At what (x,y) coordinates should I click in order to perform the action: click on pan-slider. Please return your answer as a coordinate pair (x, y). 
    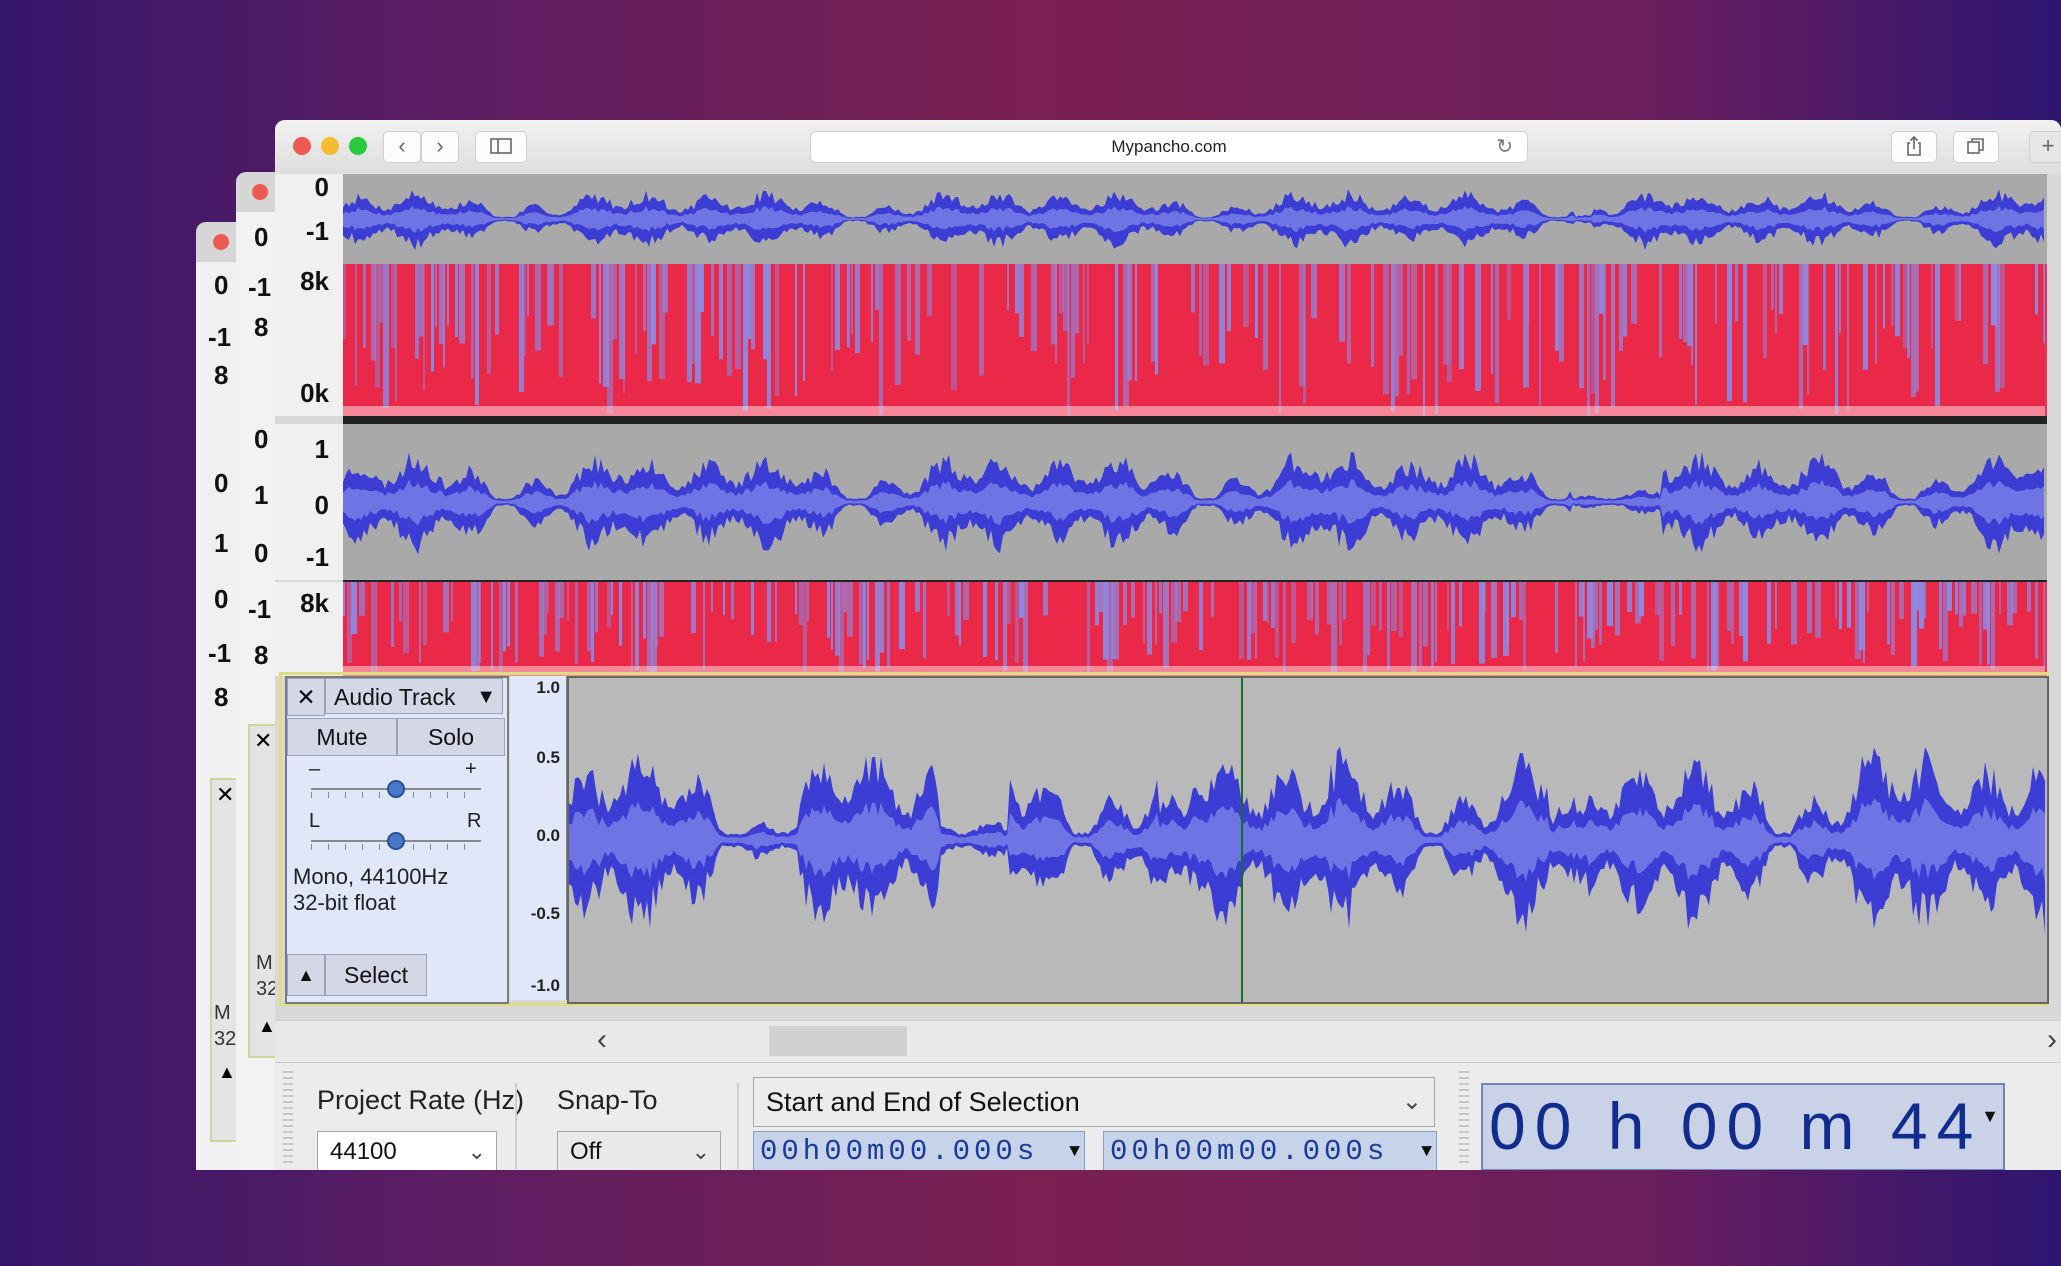
    Looking at the image, I should click on (396, 842).